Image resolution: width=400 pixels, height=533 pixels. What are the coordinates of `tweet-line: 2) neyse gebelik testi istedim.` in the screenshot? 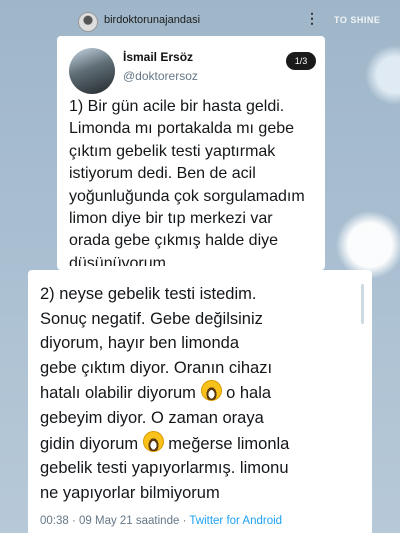 It's located at (148, 294).